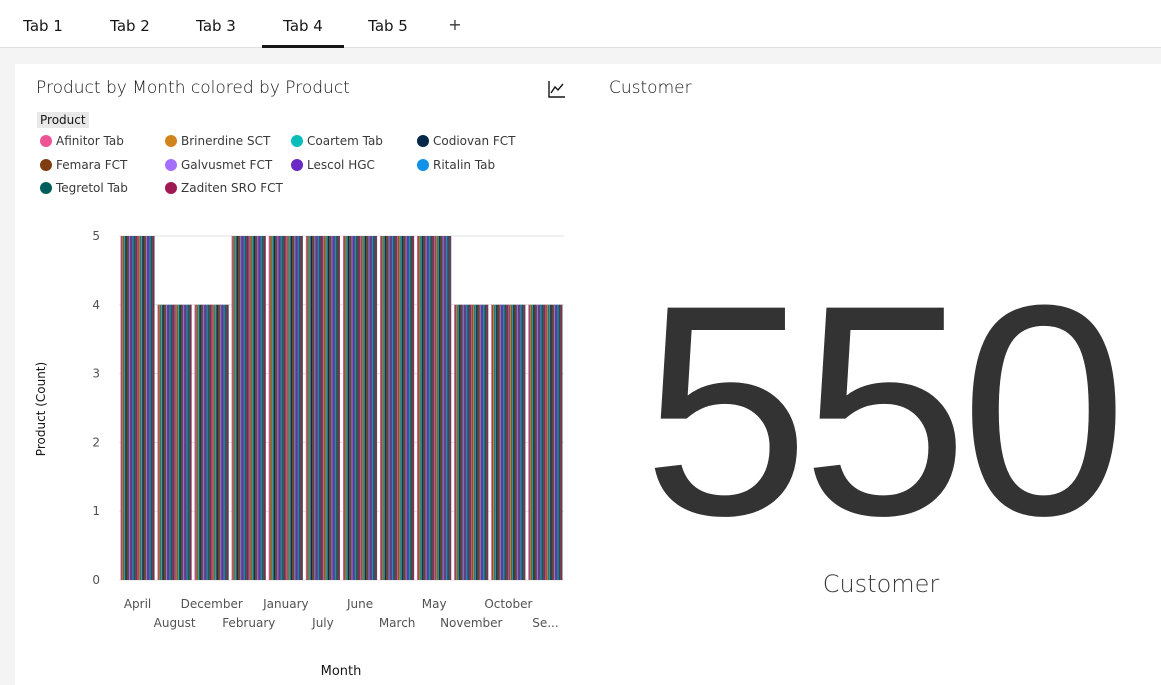  What do you see at coordinates (96, 442) in the screenshot?
I see `y-tick-label: 2` at bounding box center [96, 442].